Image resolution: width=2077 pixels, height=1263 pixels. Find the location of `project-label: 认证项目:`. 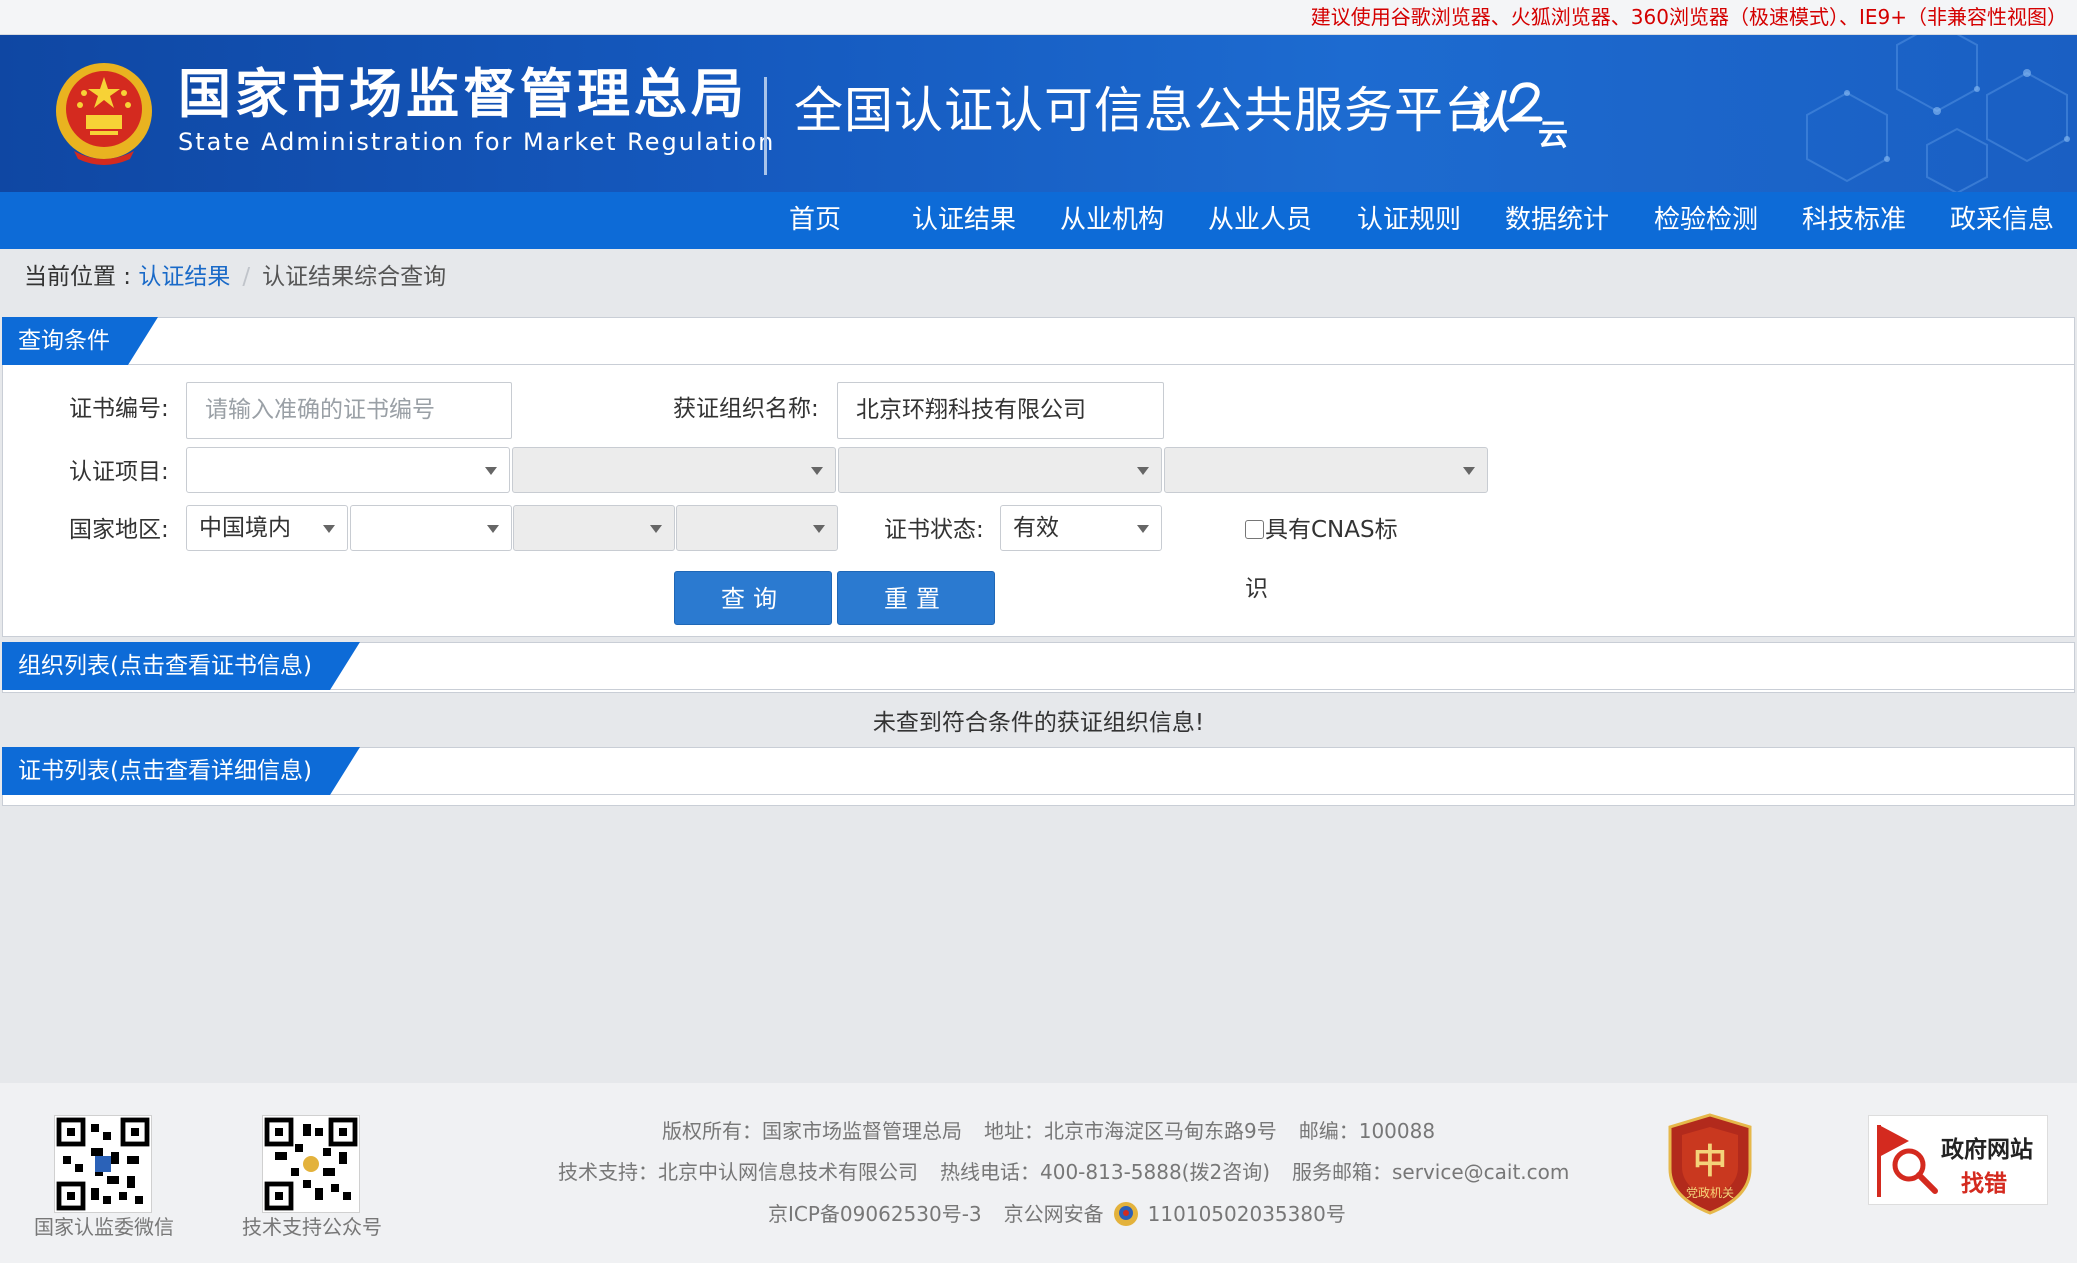

project-label: 认证项目: is located at coordinates (119, 472).